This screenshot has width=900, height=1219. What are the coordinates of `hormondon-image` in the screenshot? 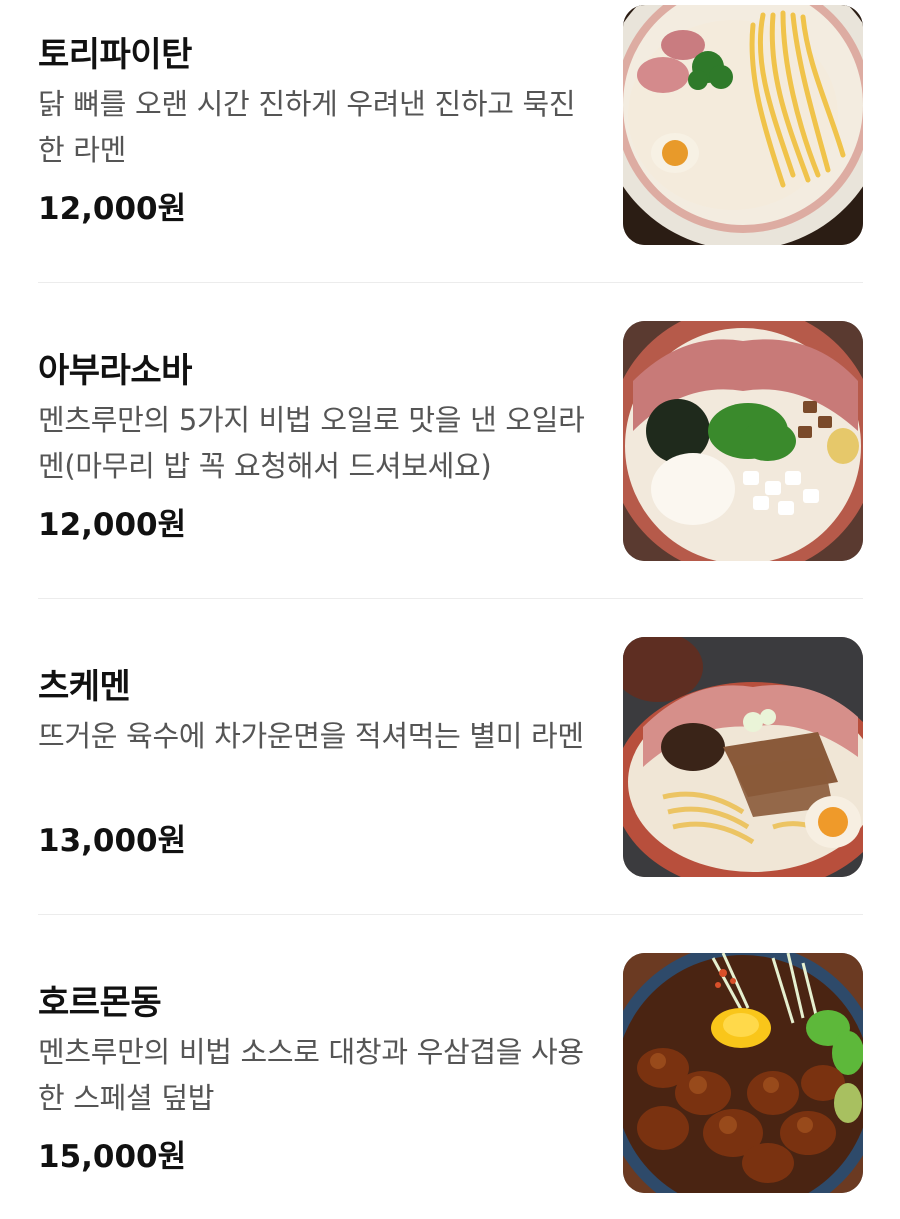 It's located at (743, 1073).